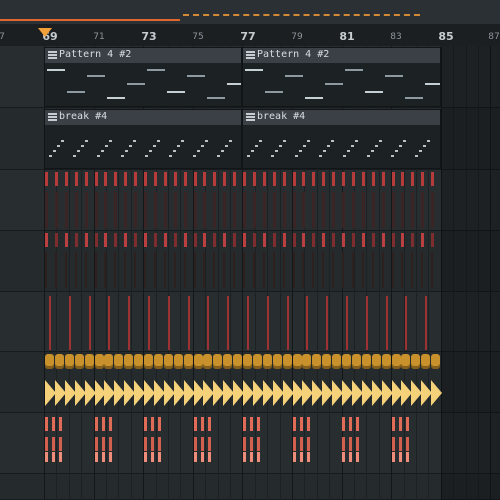 The height and width of the screenshot is (500, 500). Describe the element at coordinates (250, 487) in the screenshot. I see `track-lane` at that location.